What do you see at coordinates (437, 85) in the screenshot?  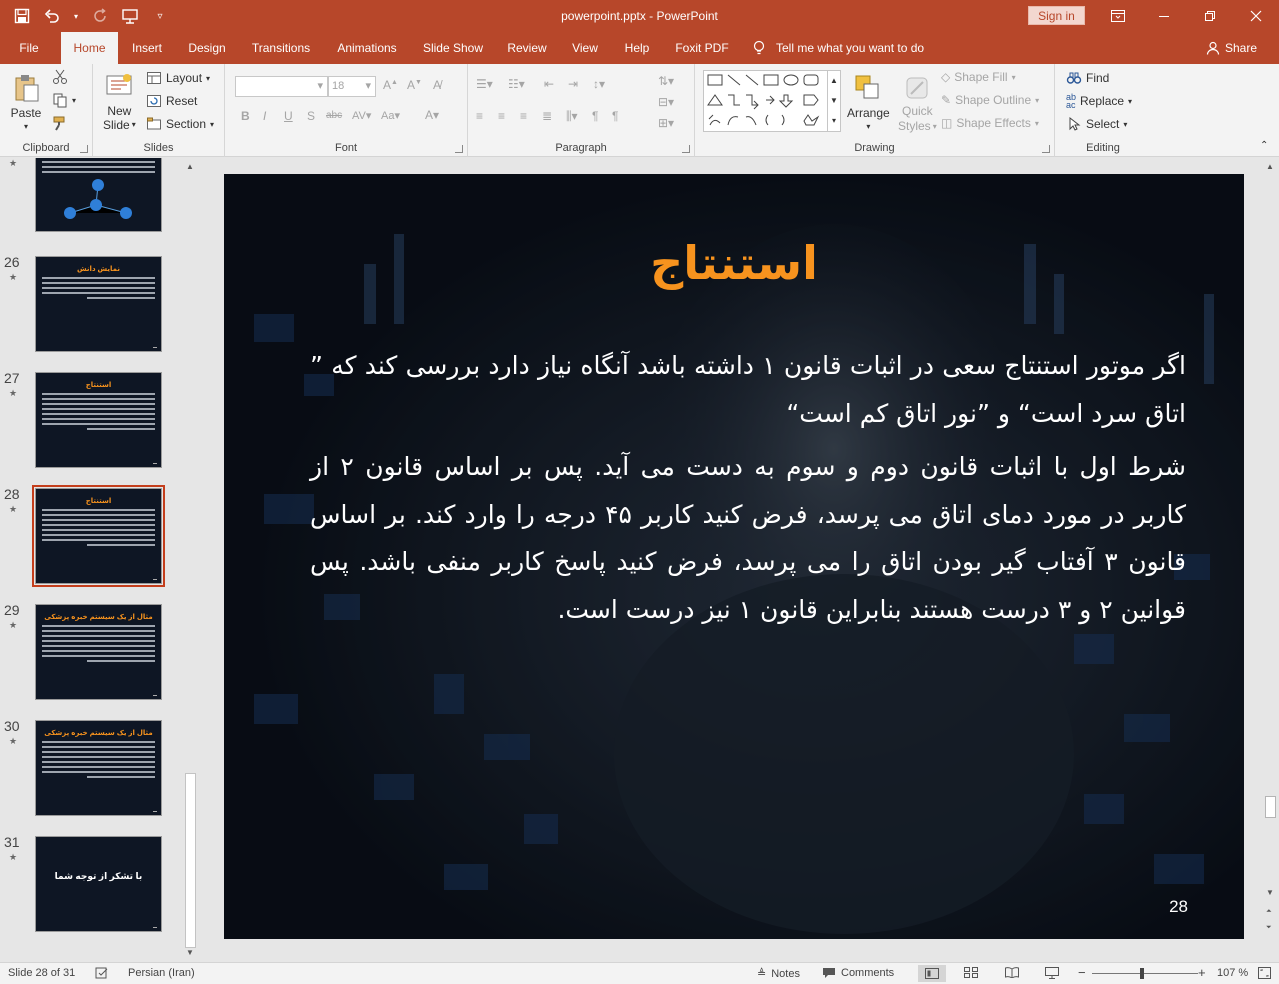 I see `clear-formatting-icon: A̸` at bounding box center [437, 85].